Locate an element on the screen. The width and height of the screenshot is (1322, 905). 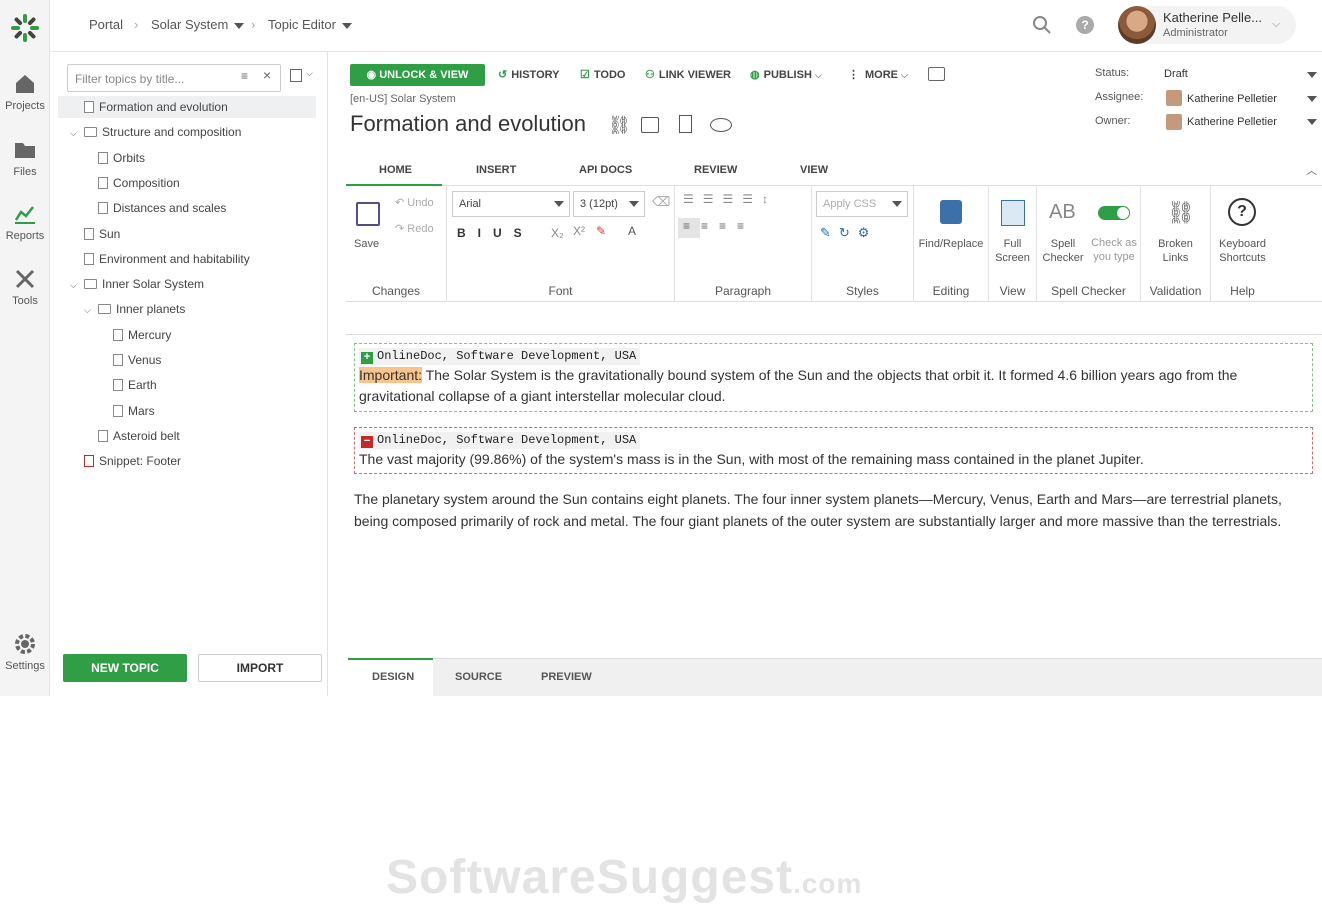
tree-item: Environment and habitability is located at coordinates (154, 259).